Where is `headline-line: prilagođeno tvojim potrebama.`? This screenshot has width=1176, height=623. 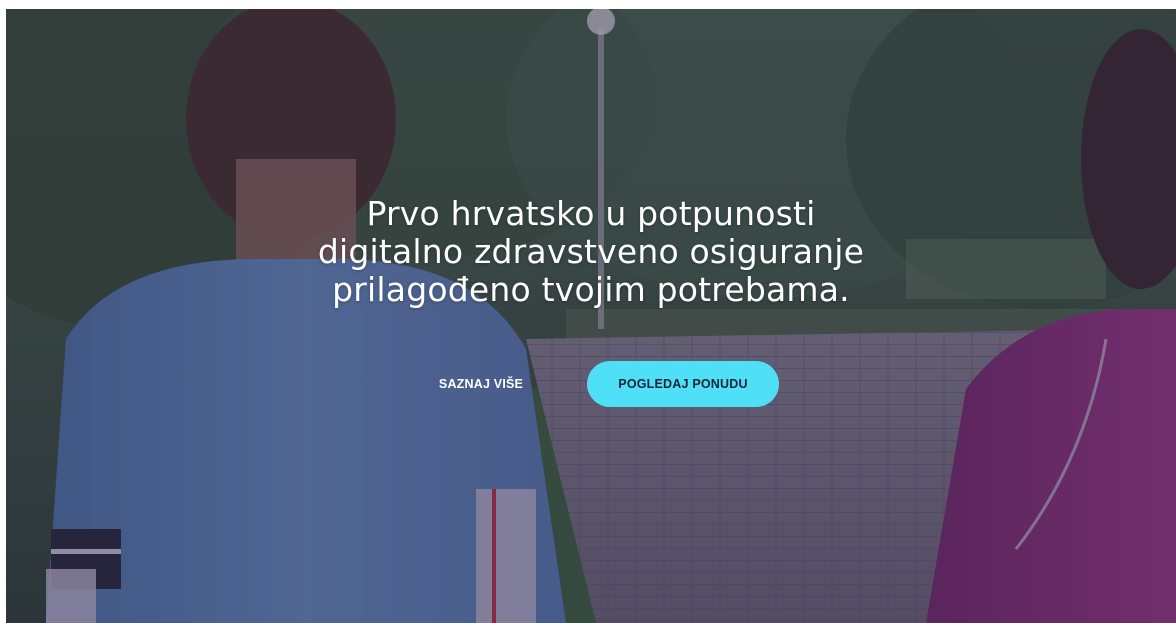 headline-line: prilagođeno tvojim potrebama. is located at coordinates (591, 289).